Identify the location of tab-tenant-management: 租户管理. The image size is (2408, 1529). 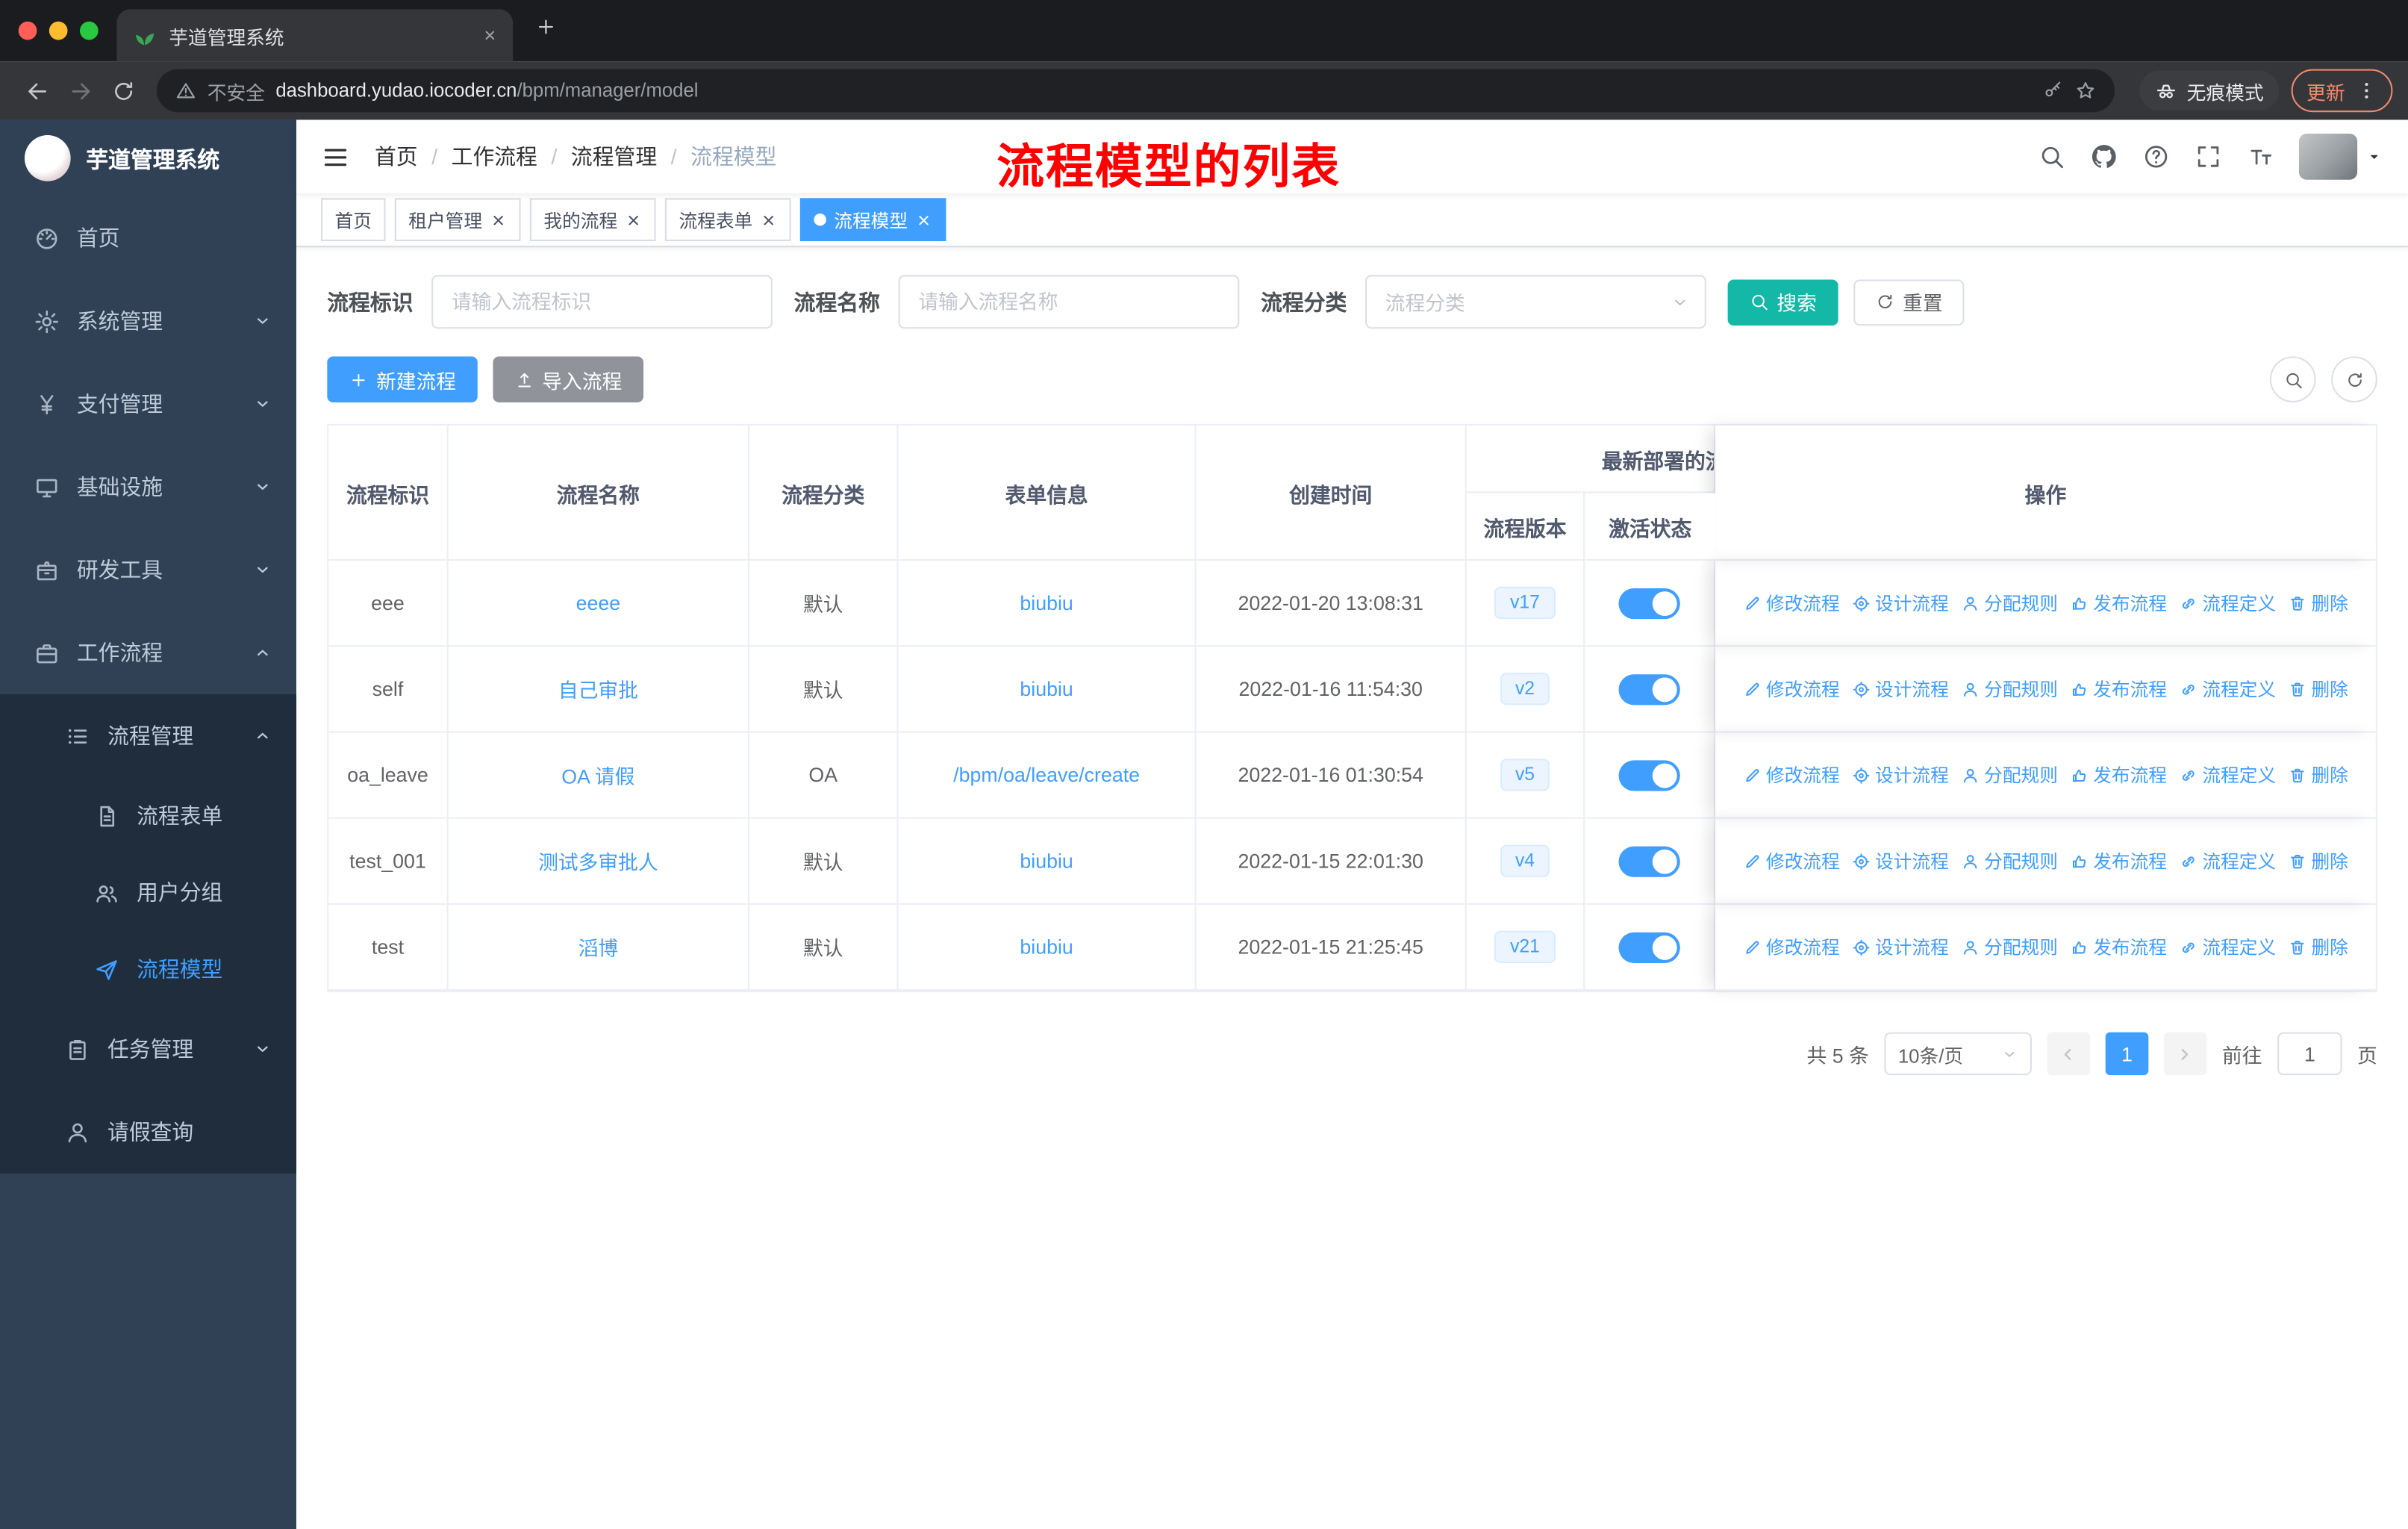
(457, 220).